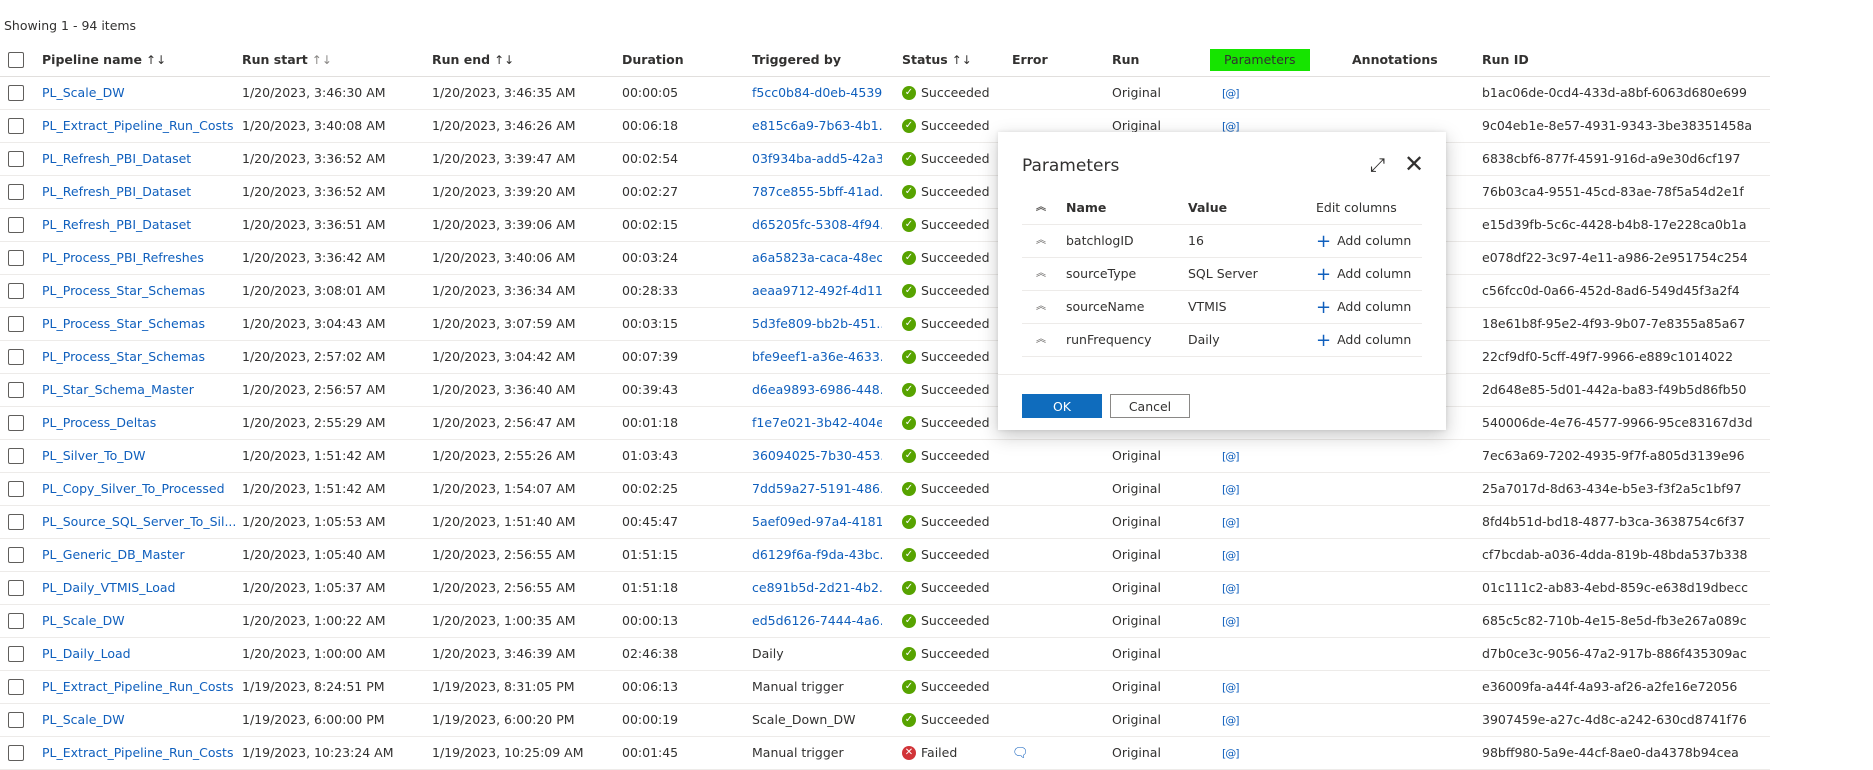 Image resolution: width=1873 pixels, height=770 pixels. I want to click on error-message-icon: 🗨, so click(1020, 753).